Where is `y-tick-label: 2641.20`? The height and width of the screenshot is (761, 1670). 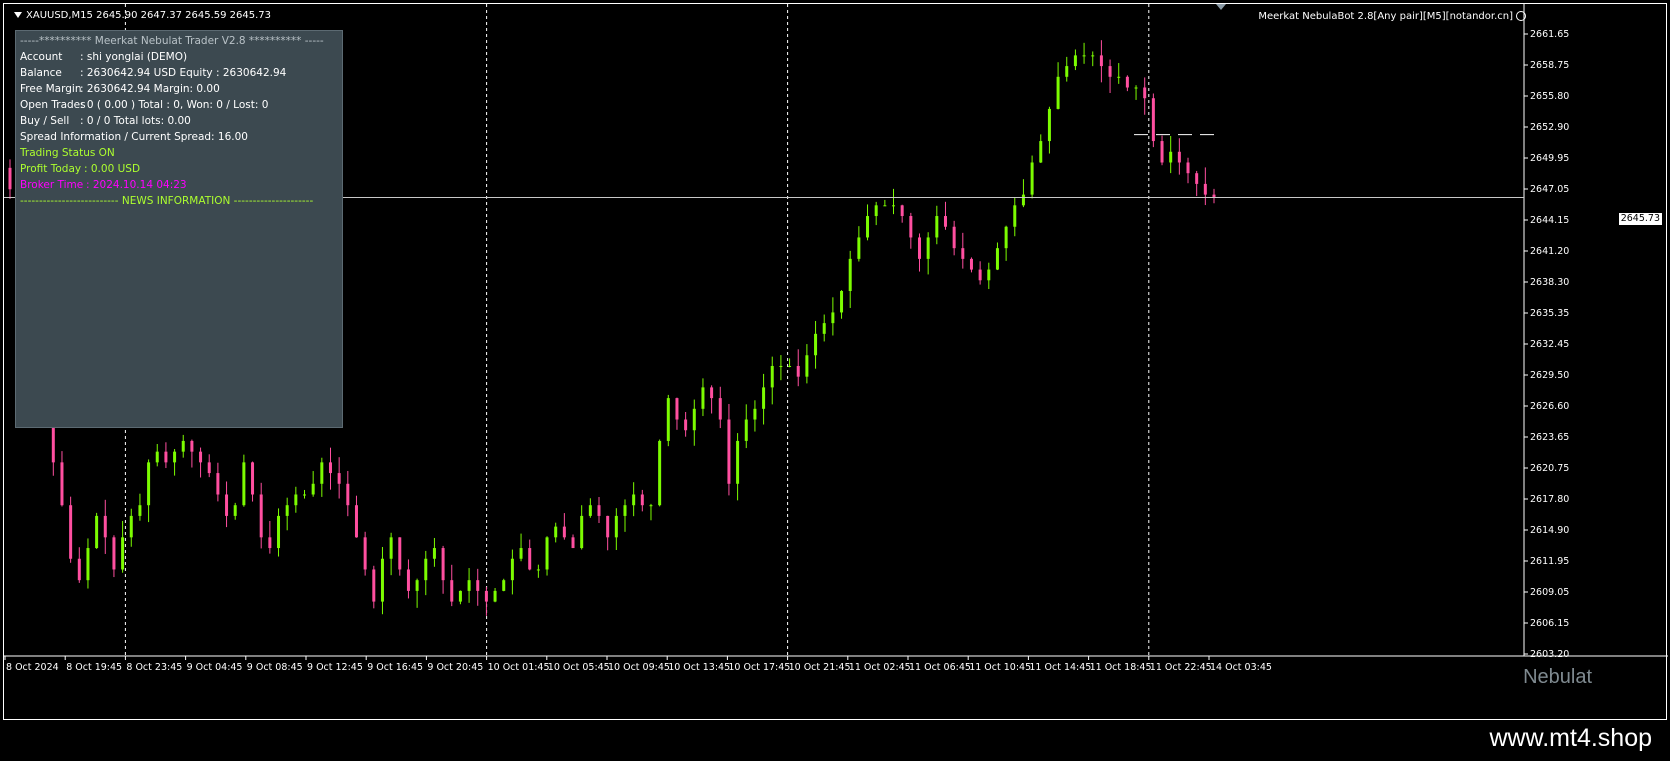 y-tick-label: 2641.20 is located at coordinates (1549, 251).